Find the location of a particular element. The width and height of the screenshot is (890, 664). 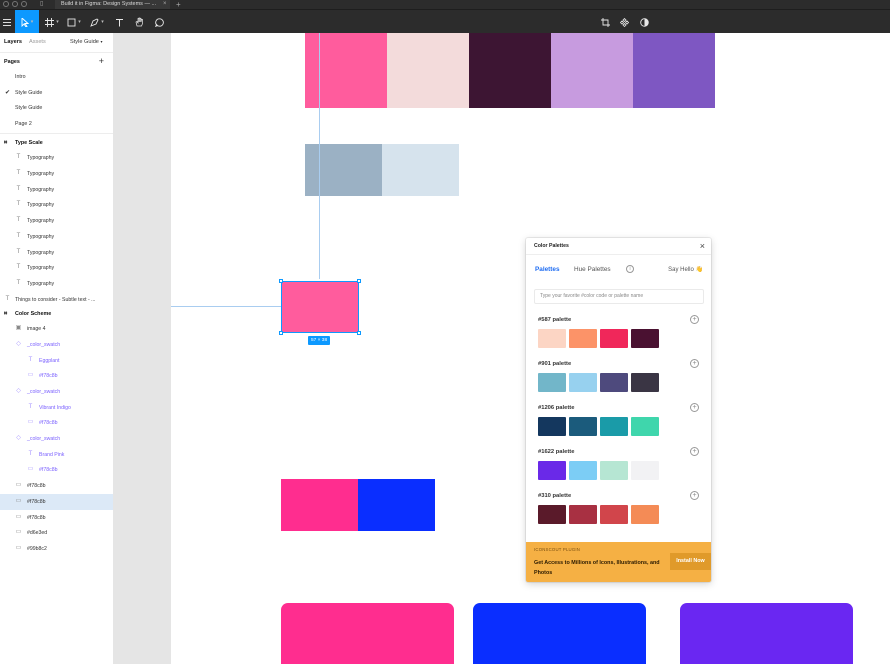

palette-card: #901 palette + is located at coordinates (619, 377).